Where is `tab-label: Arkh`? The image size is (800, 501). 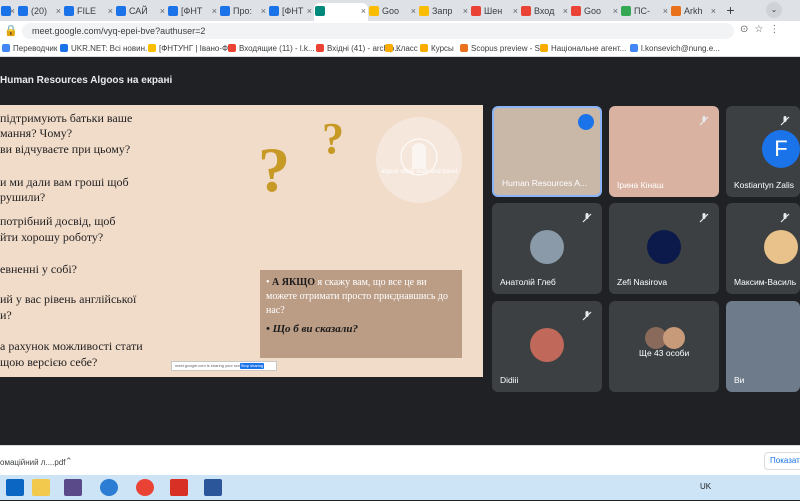 tab-label: Arkh is located at coordinates (693, 11).